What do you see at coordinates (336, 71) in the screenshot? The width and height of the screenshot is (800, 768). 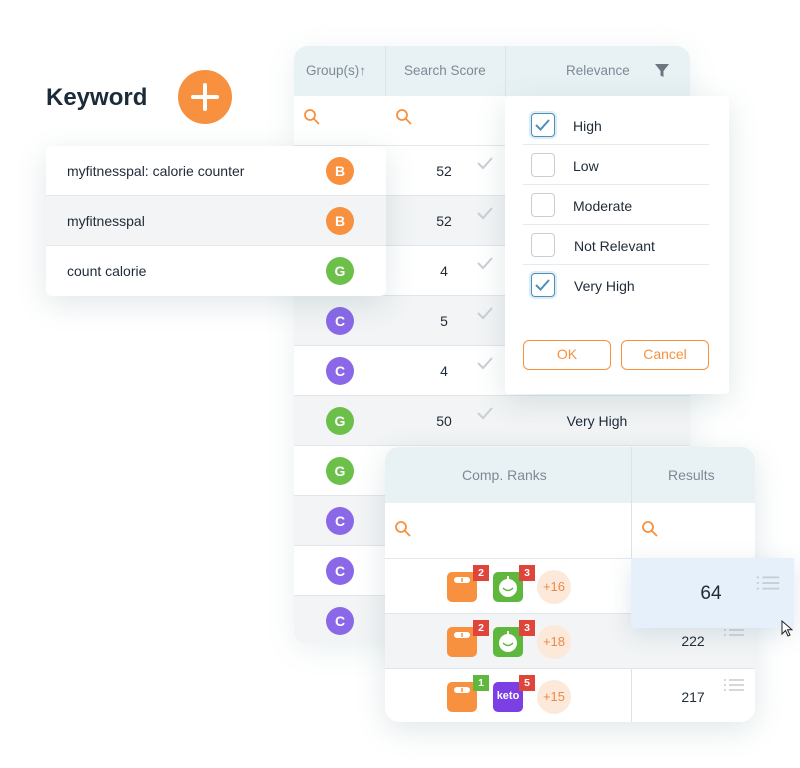 I see `column-header-groups: Group(s)↑` at bounding box center [336, 71].